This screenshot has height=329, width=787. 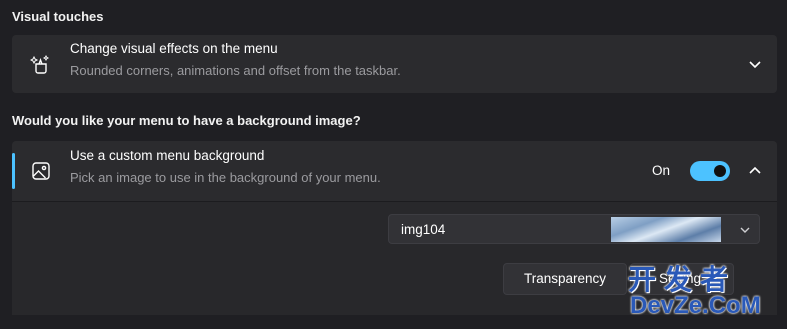 I want to click on watermark-logo: 开发者 DevZe.CoM, so click(x=705, y=292).